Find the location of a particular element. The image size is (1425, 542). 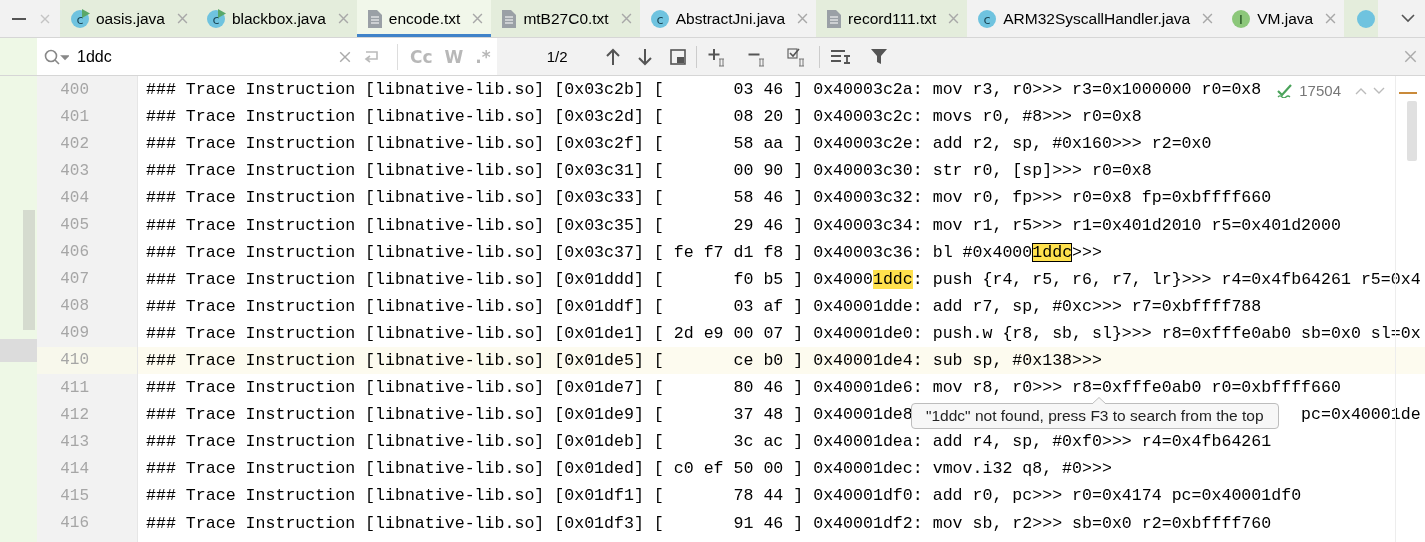

code-text: ### Trace Instruction [libnative-lib.so] [0x01df1] [ 78 44 ] 0x40001df0: add r0, pc>>> r0=0x4174 pc=0x40001df0 is located at coordinates (724, 496).